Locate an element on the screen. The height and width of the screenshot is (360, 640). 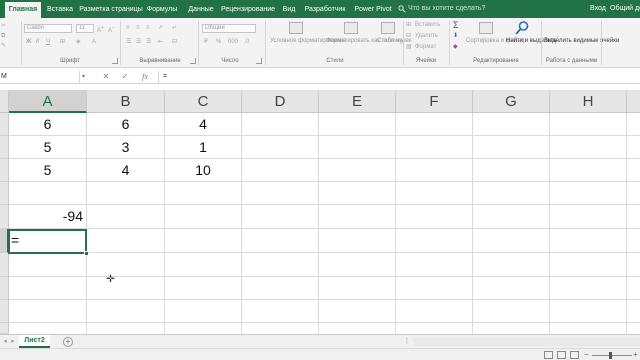
cell-a3: 5 is located at coordinates (47, 170).